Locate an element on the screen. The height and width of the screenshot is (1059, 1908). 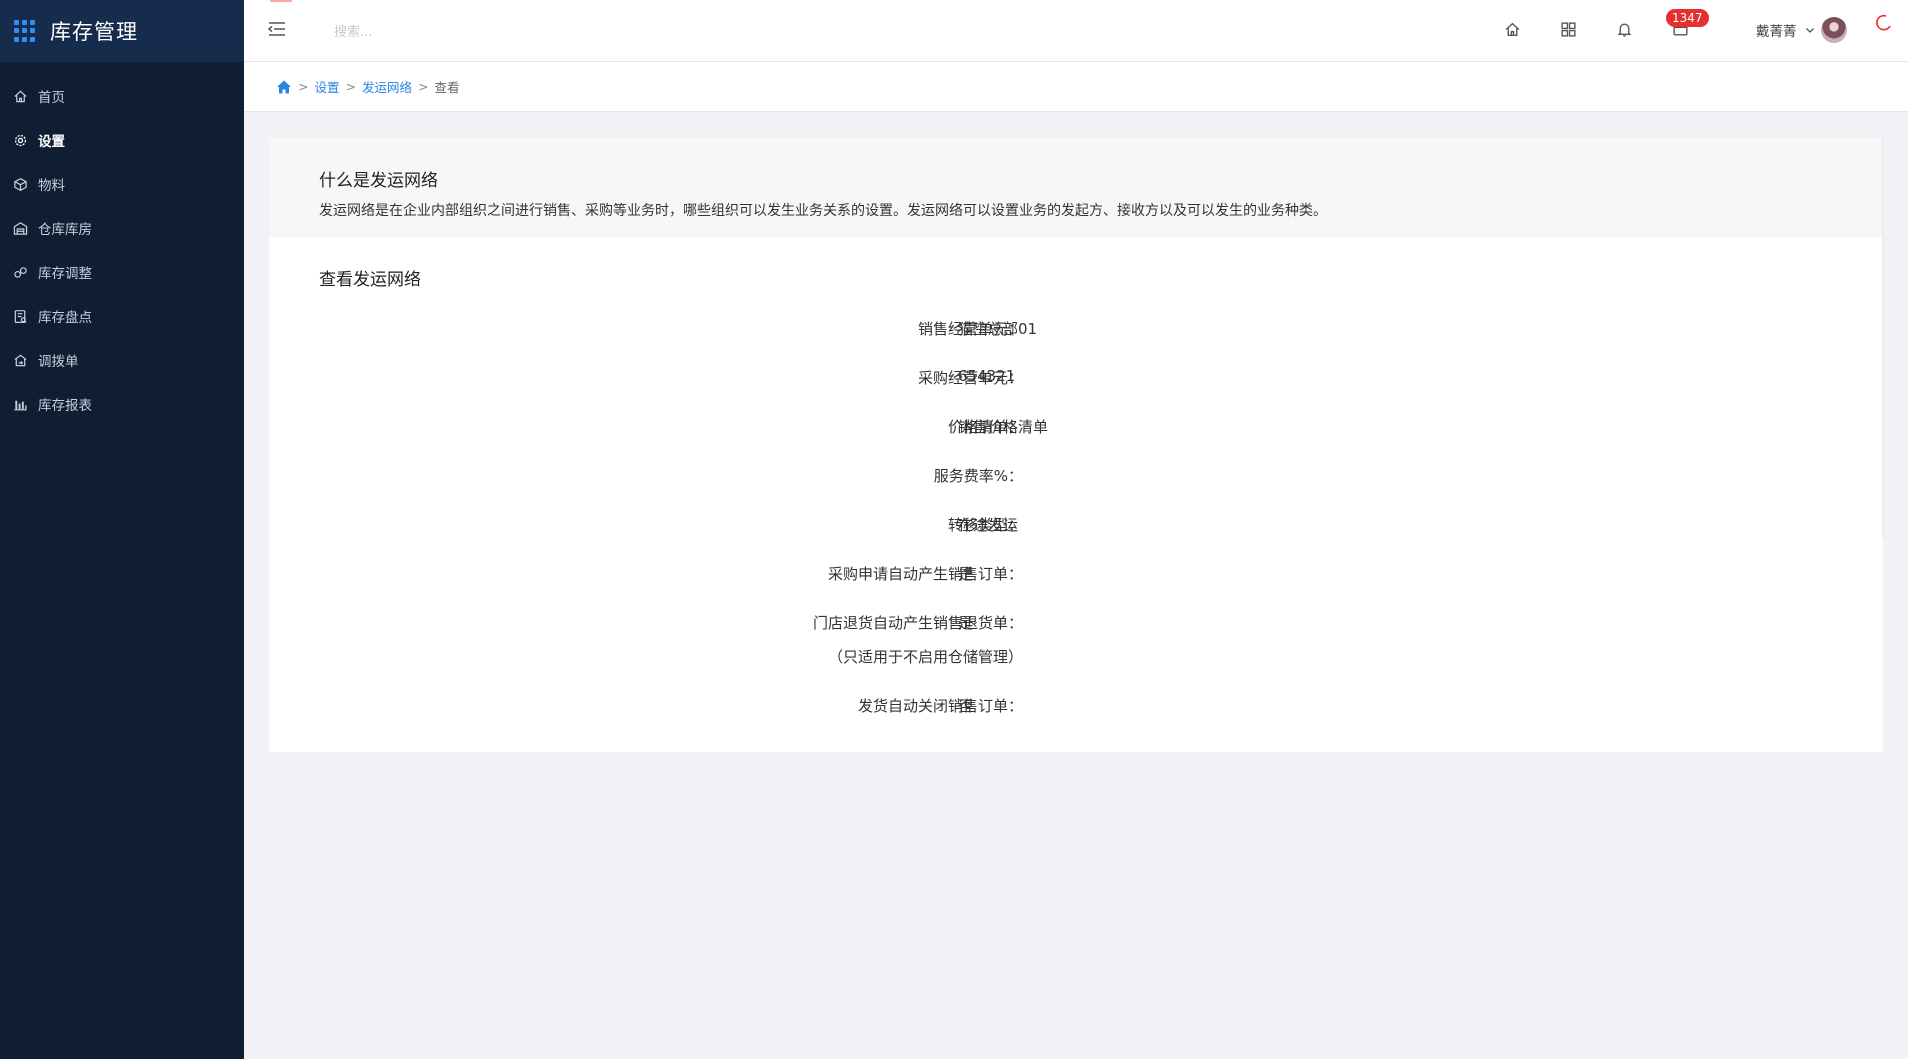
sidebar-item-home: 首页 is located at coordinates (122, 96).